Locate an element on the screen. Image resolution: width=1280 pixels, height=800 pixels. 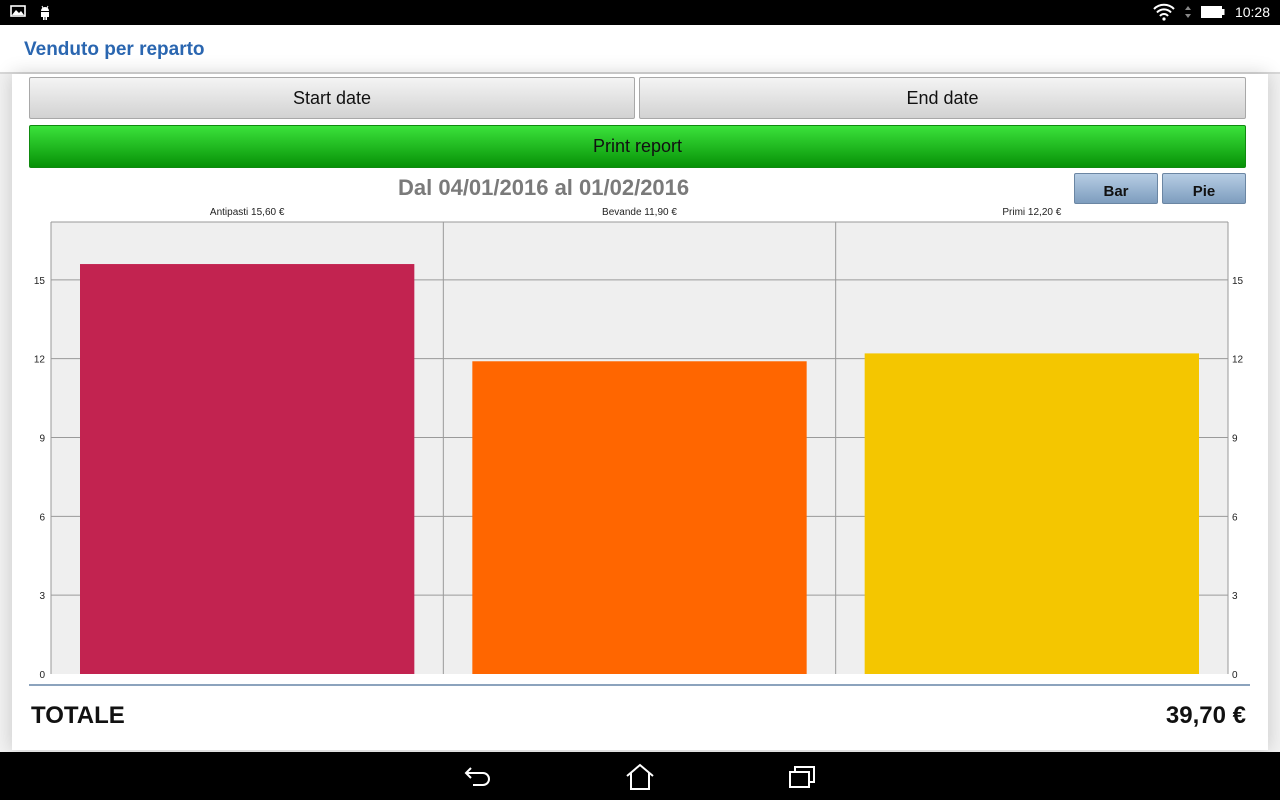
y-tick-label-right: 3 is located at coordinates (1235, 596).